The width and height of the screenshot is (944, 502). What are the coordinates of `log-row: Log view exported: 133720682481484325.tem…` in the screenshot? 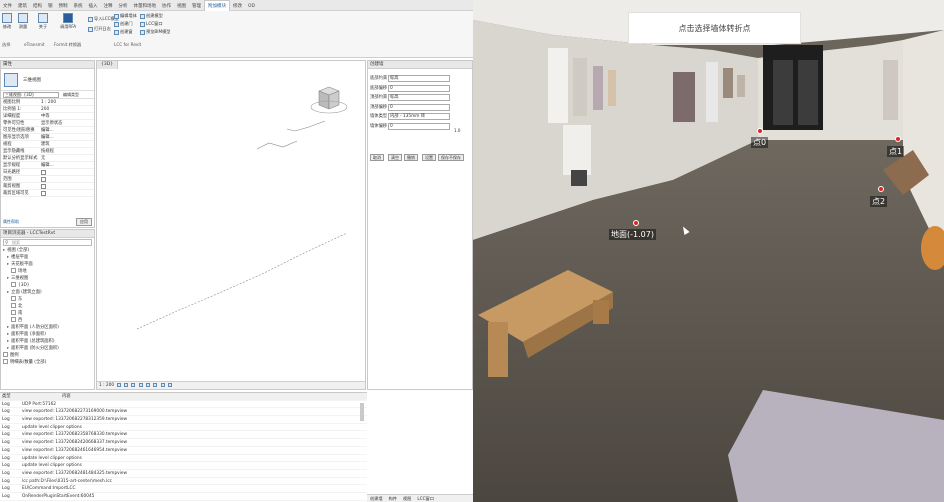 It's located at (183, 474).